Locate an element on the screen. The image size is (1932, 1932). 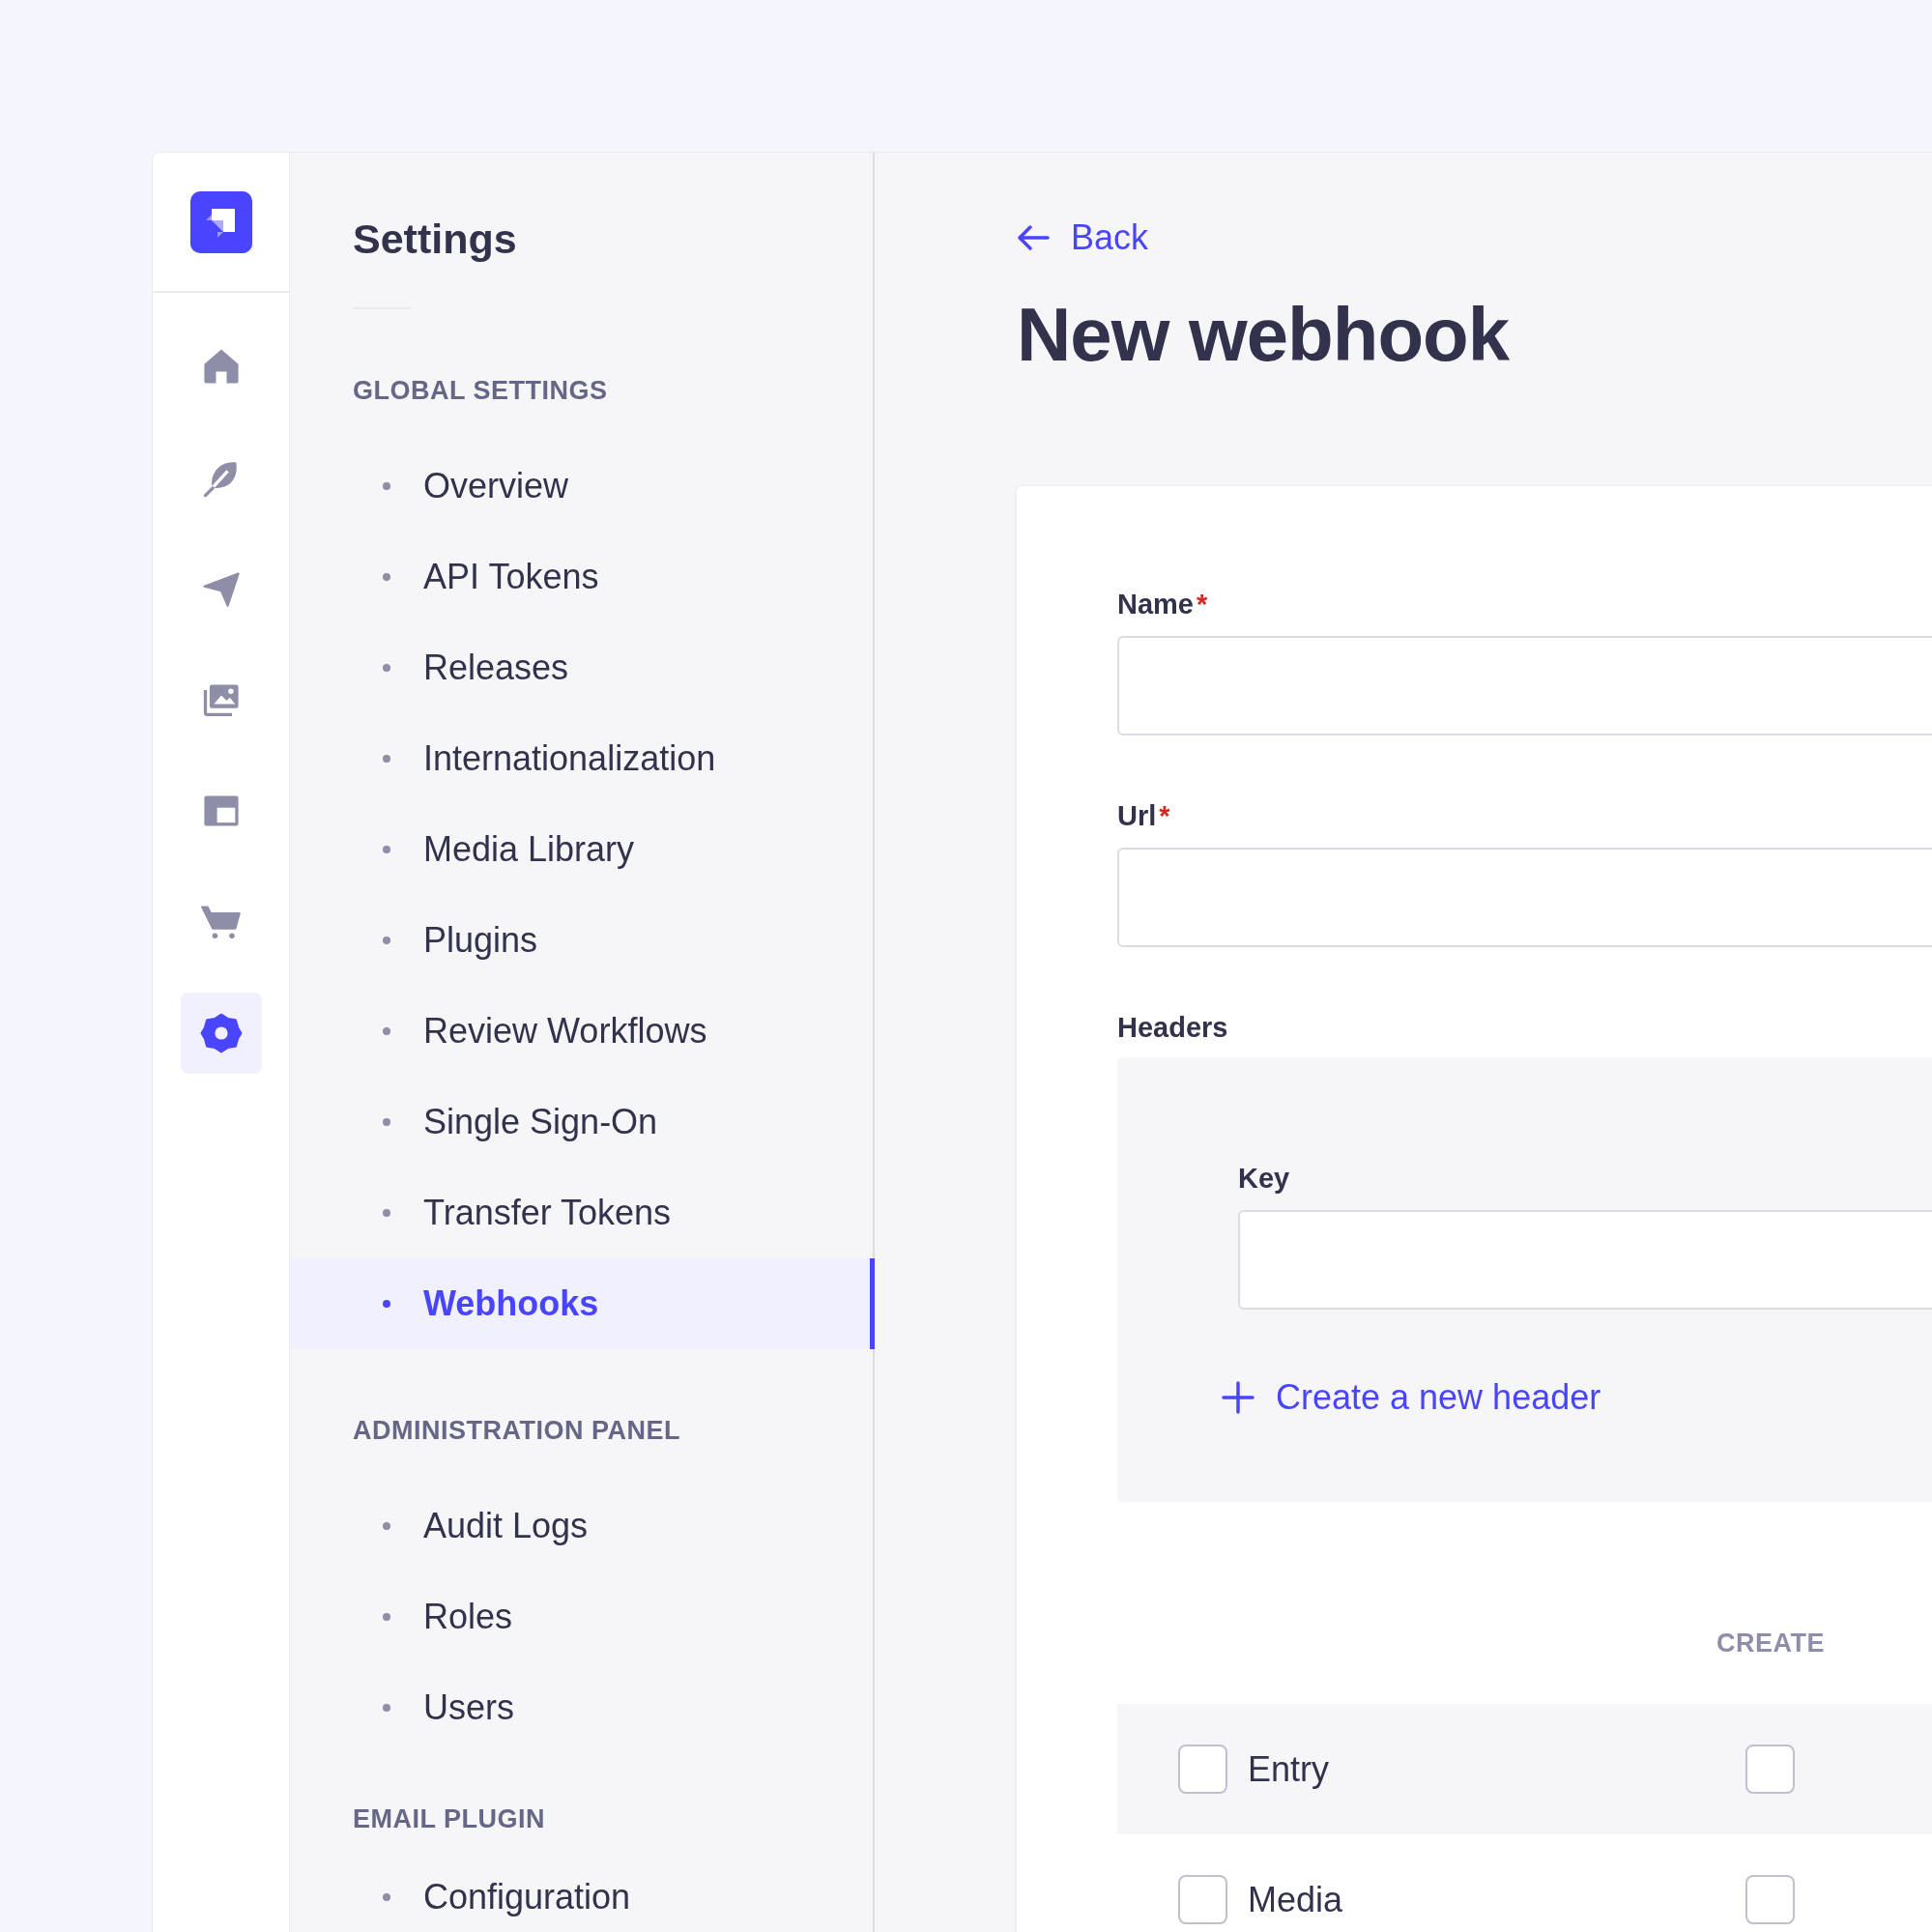
settings-menu-item: Internationalization is located at coordinates (583, 758).